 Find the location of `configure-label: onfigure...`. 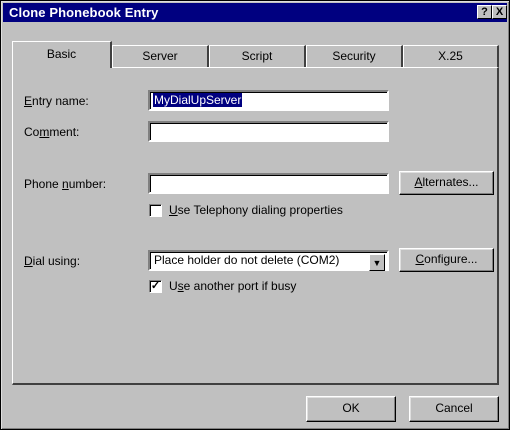

configure-label: onfigure... is located at coordinates (451, 259).